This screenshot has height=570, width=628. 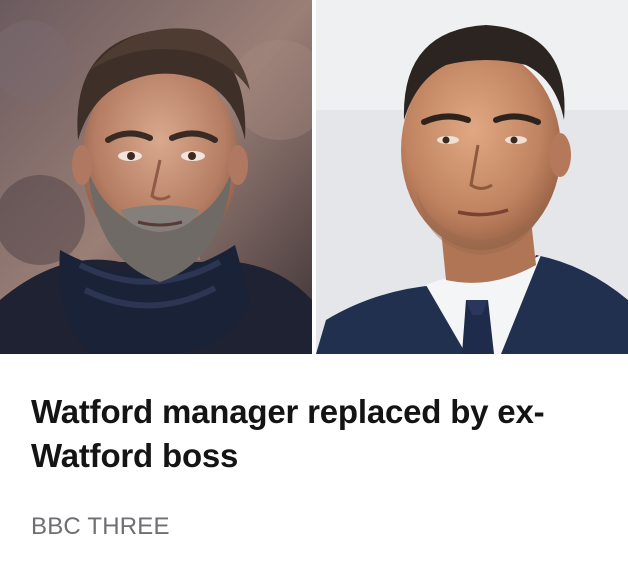 I want to click on article-source: BBC THREE, so click(x=100, y=526).